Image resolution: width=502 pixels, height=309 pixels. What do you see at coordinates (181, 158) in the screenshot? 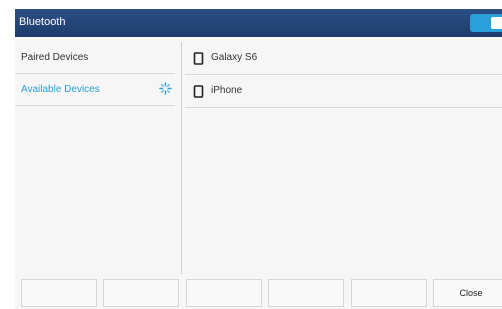
I see `pane-divider` at bounding box center [181, 158].